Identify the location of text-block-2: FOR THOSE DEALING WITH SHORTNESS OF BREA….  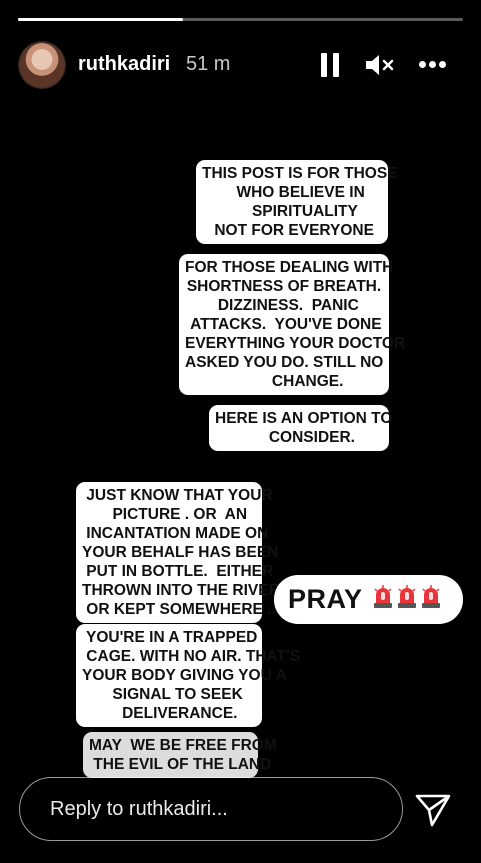
(292, 324).